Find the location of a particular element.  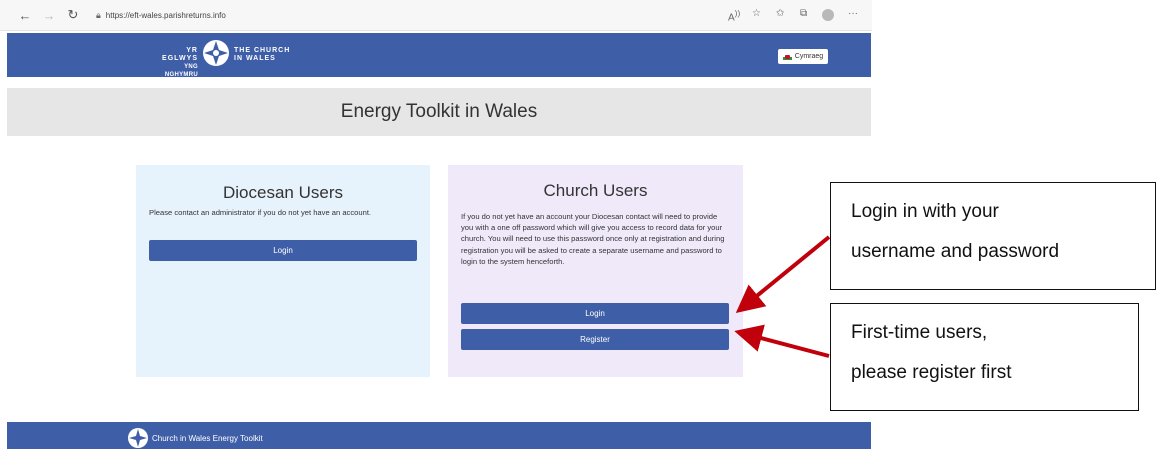

lock-icon: 🔒︎ is located at coordinates (98, 14).